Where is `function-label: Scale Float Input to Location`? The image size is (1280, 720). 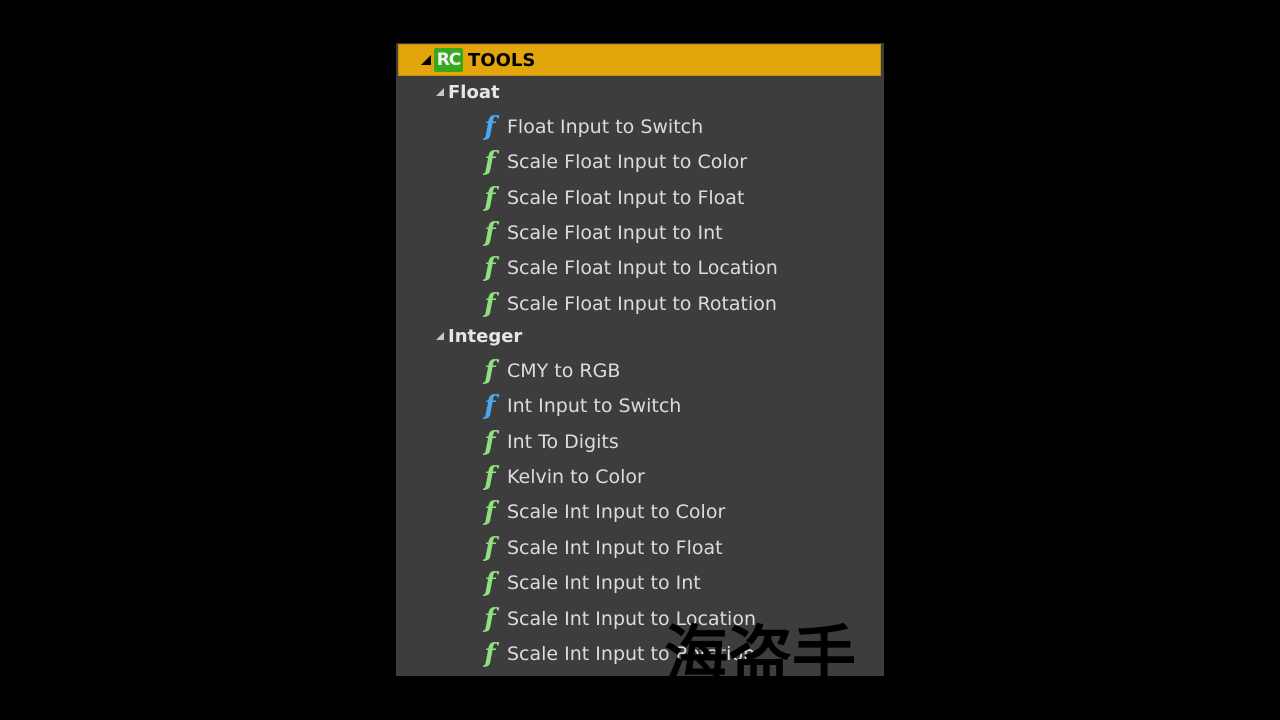 function-label: Scale Float Input to Location is located at coordinates (642, 268).